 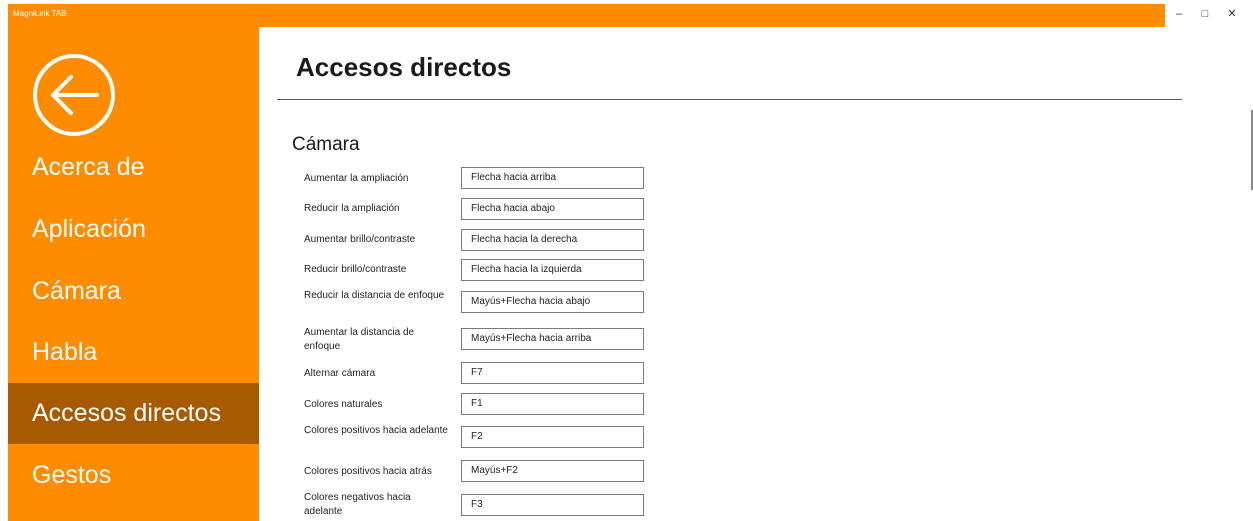 I want to click on shortcut-label: Colores positivos hacia atrás, so click(x=368, y=471).